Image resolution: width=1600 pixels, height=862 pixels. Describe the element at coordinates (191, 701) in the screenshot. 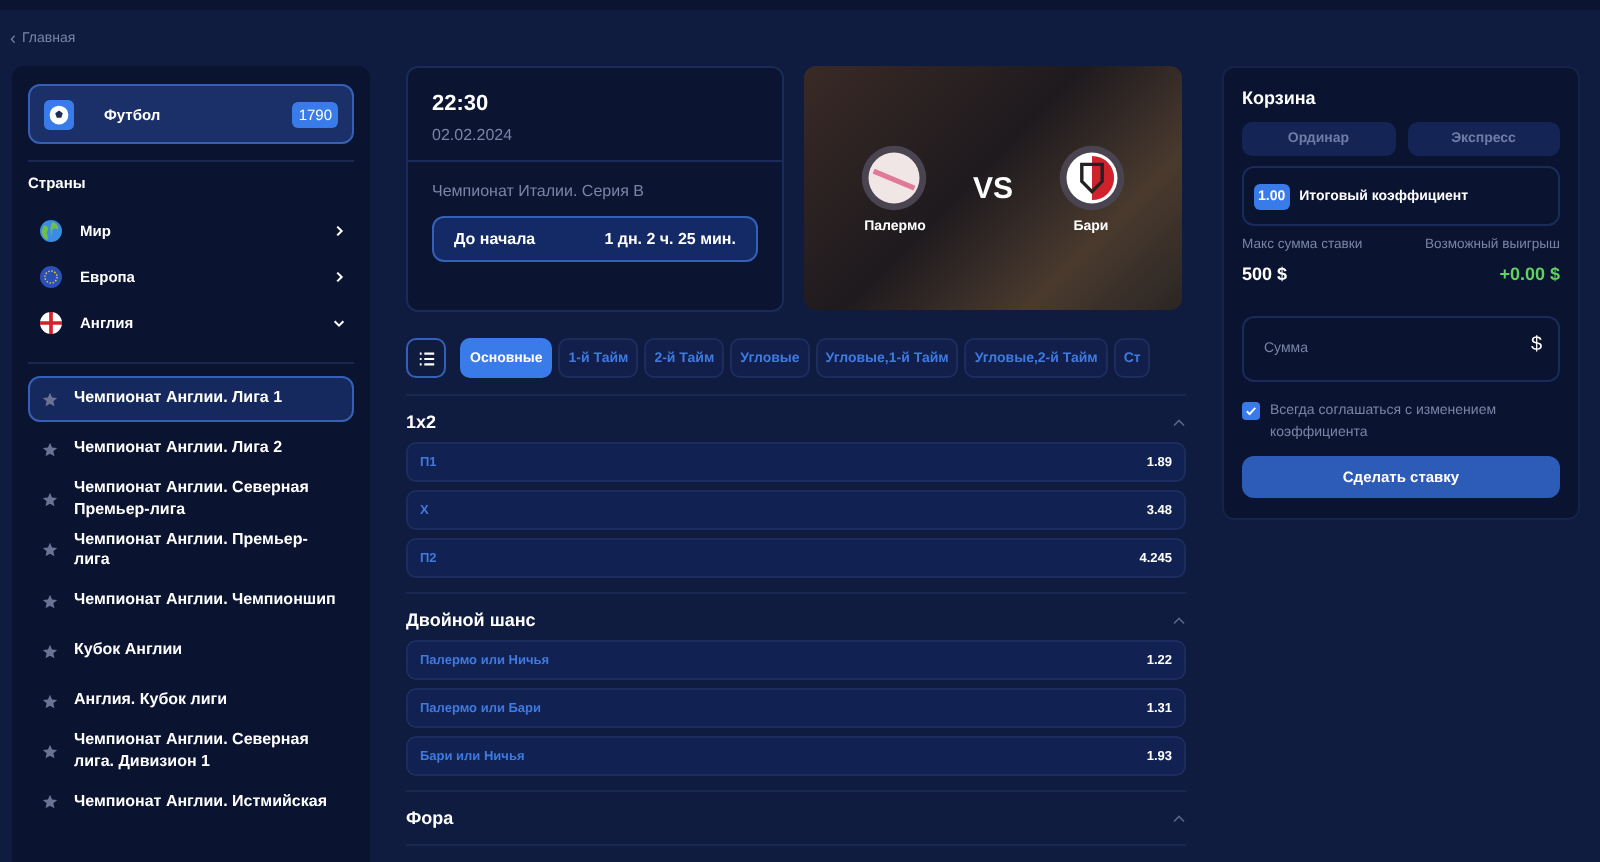

I see `league-item: Англия. Кубок лиги` at that location.